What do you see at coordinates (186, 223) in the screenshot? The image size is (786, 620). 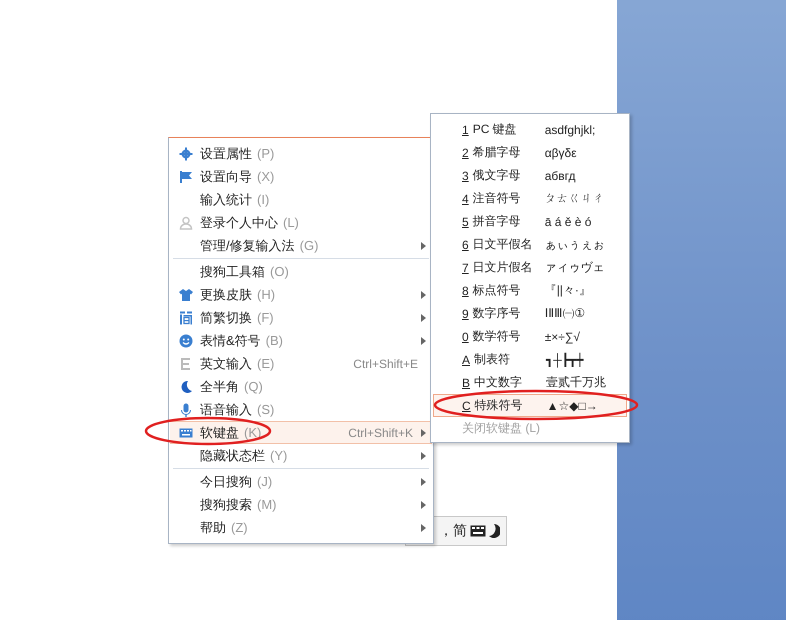 I see `person-icon` at bounding box center [186, 223].